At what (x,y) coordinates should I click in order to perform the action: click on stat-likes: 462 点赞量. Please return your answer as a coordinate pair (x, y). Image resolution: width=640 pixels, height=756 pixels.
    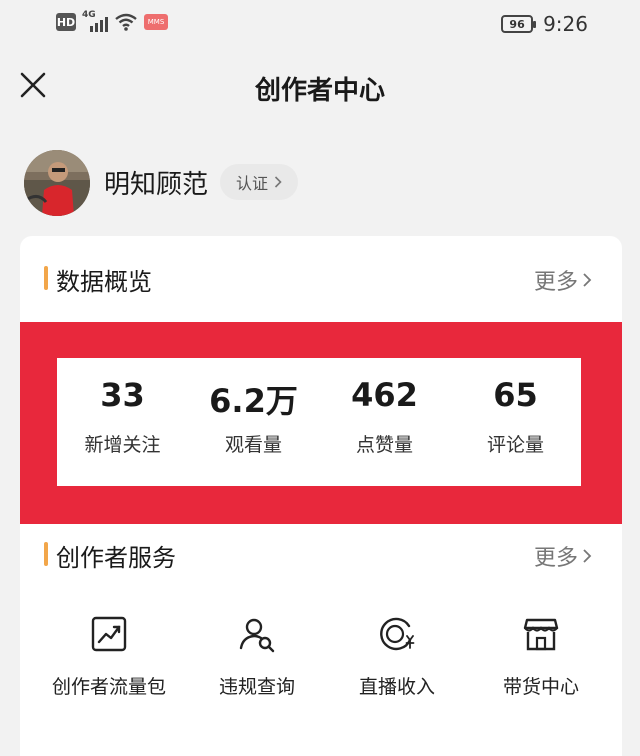
    Looking at the image, I should click on (384, 422).